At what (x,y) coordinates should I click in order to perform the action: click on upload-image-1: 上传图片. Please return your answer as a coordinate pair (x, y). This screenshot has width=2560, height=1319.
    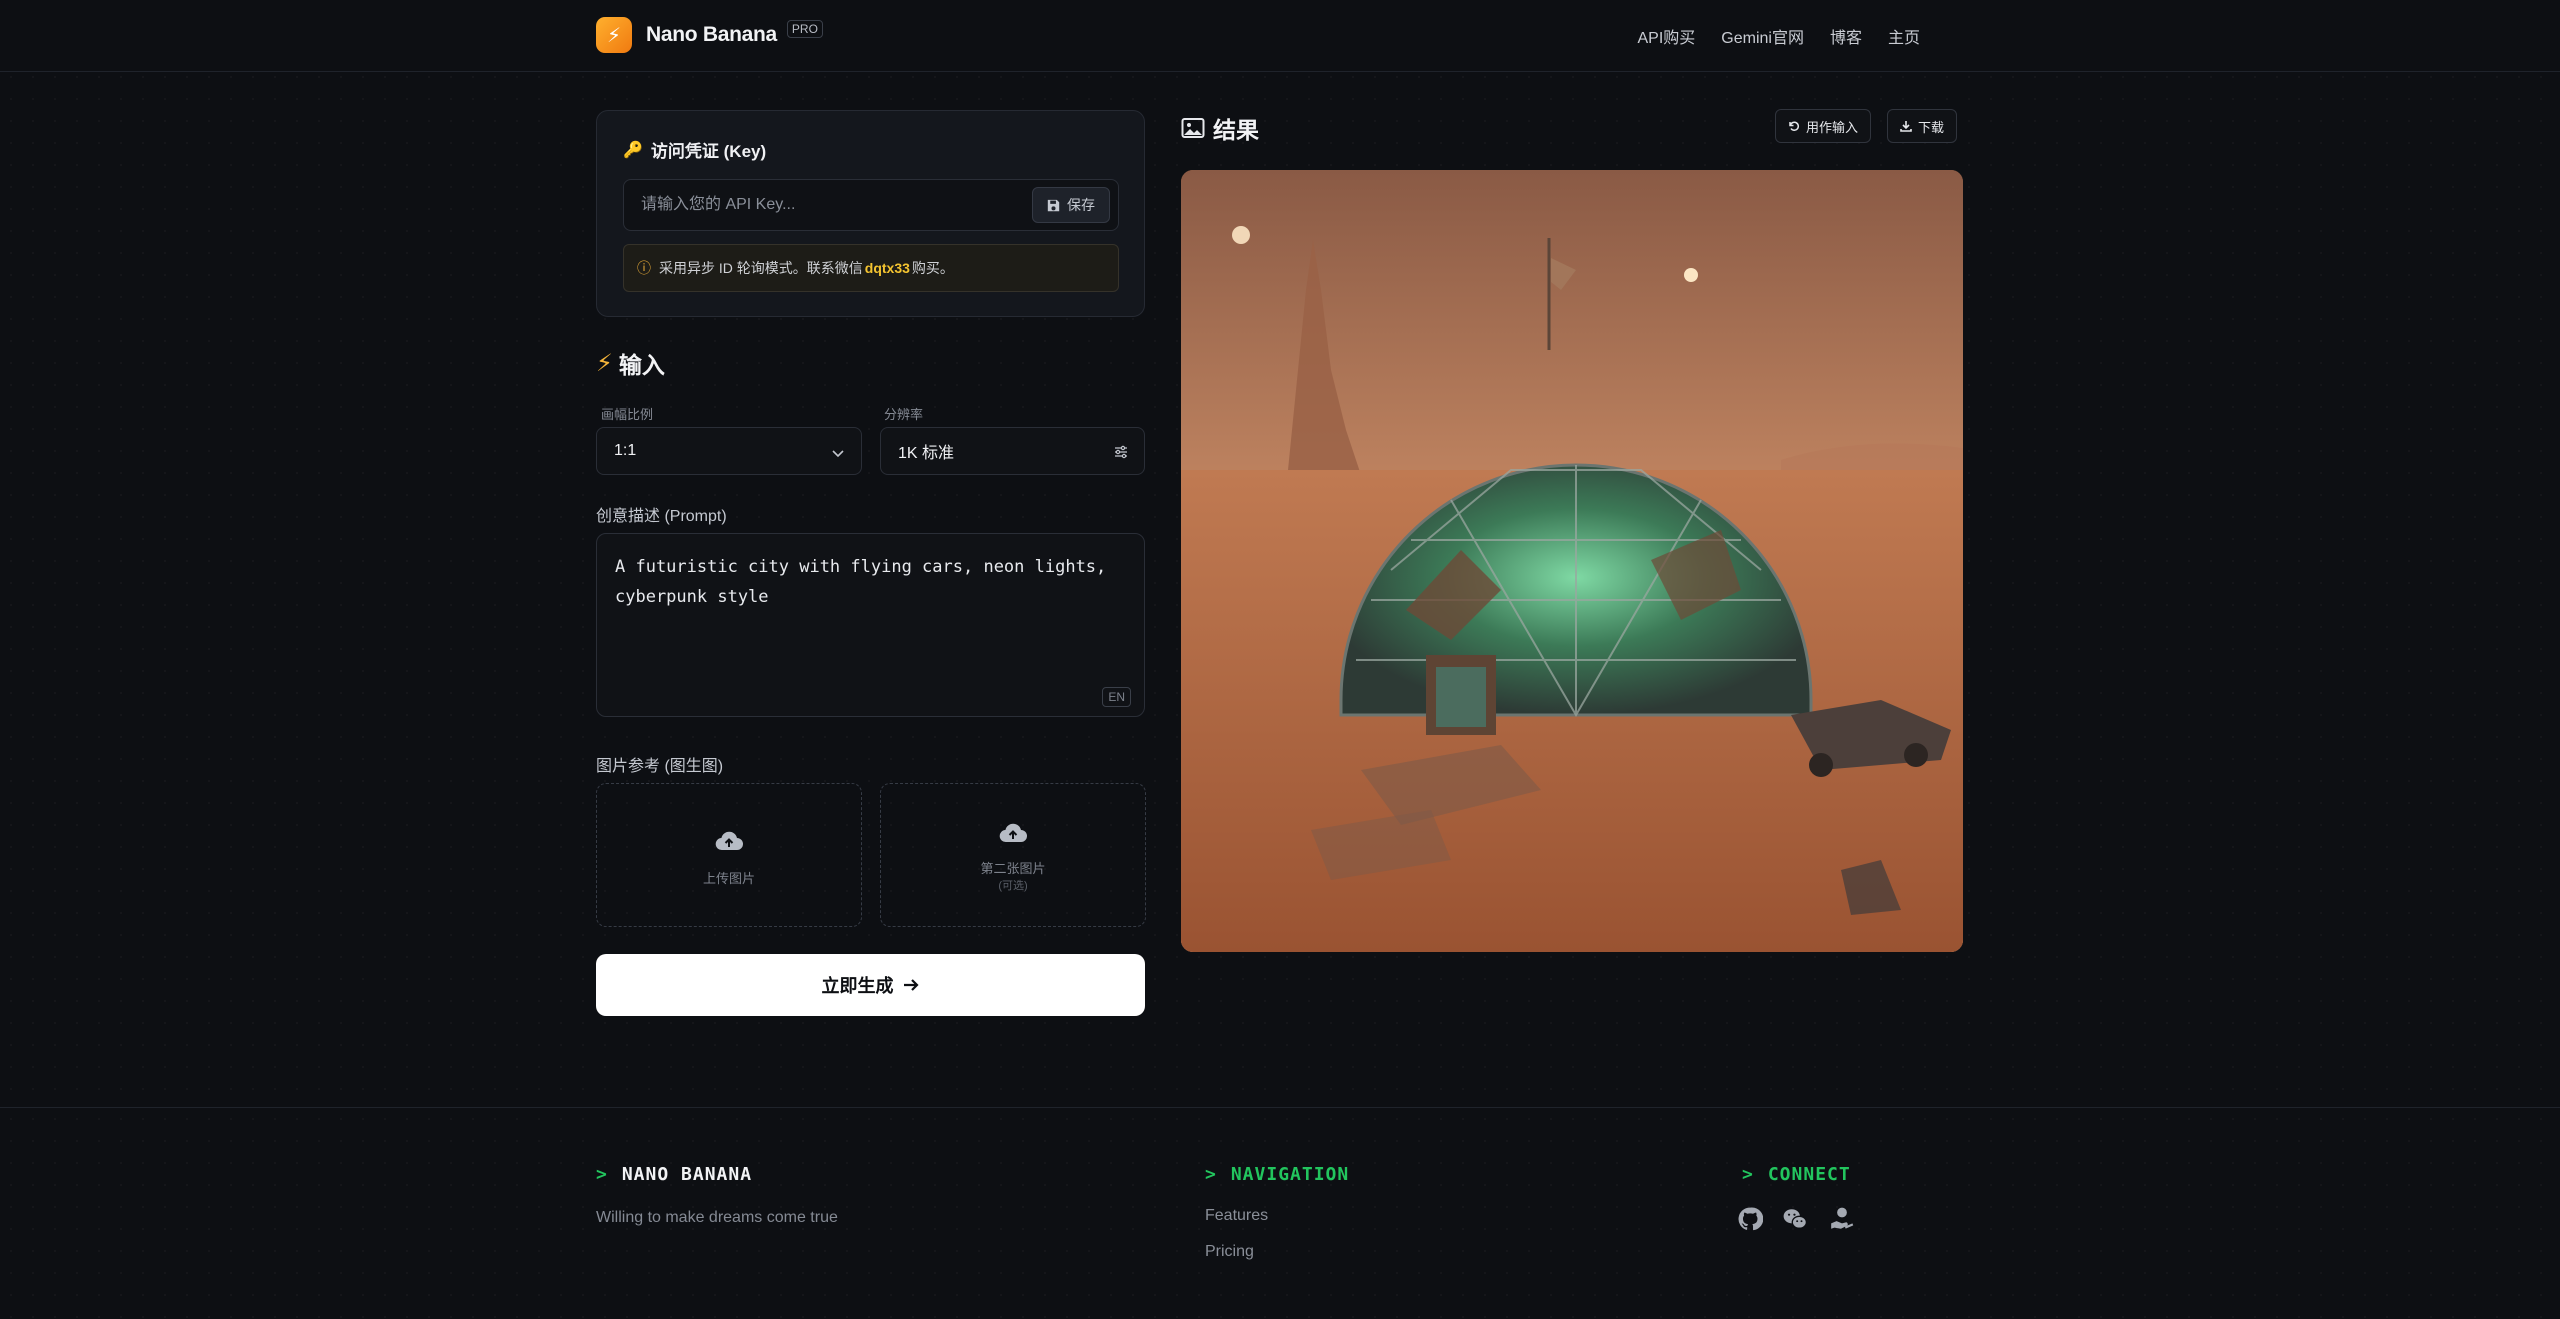
    Looking at the image, I should click on (729, 855).